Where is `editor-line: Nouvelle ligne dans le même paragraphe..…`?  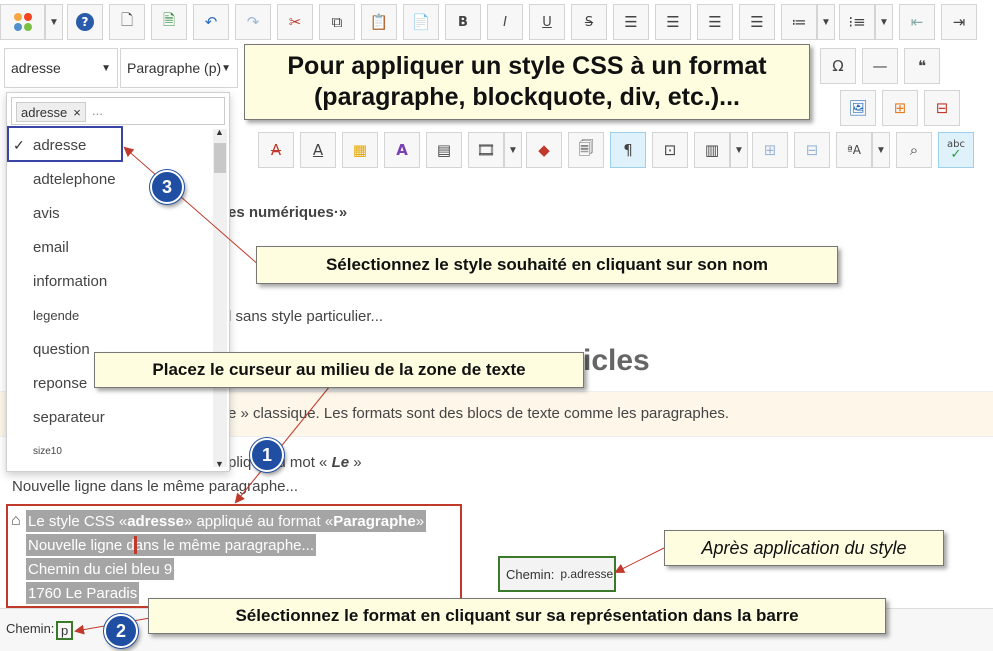 editor-line: Nouvelle ligne dans le même paragraphe..… is located at coordinates (155, 486).